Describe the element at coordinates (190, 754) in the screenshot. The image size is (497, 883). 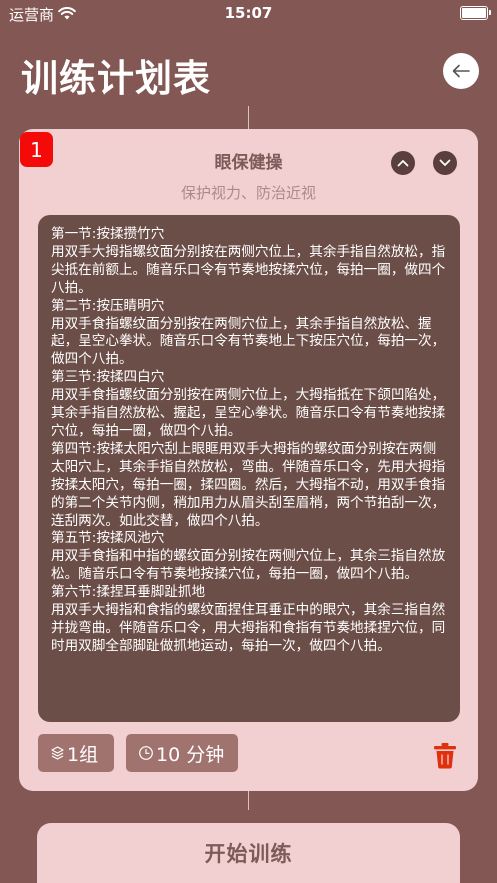
I see `duration-label: 10 分钟` at that location.